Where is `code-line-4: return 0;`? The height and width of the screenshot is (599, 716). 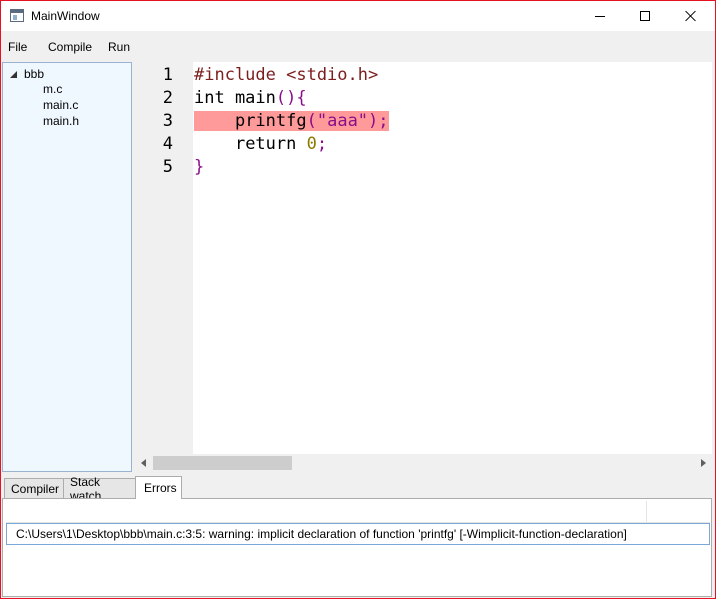 code-line-4: return 0; is located at coordinates (281, 144).